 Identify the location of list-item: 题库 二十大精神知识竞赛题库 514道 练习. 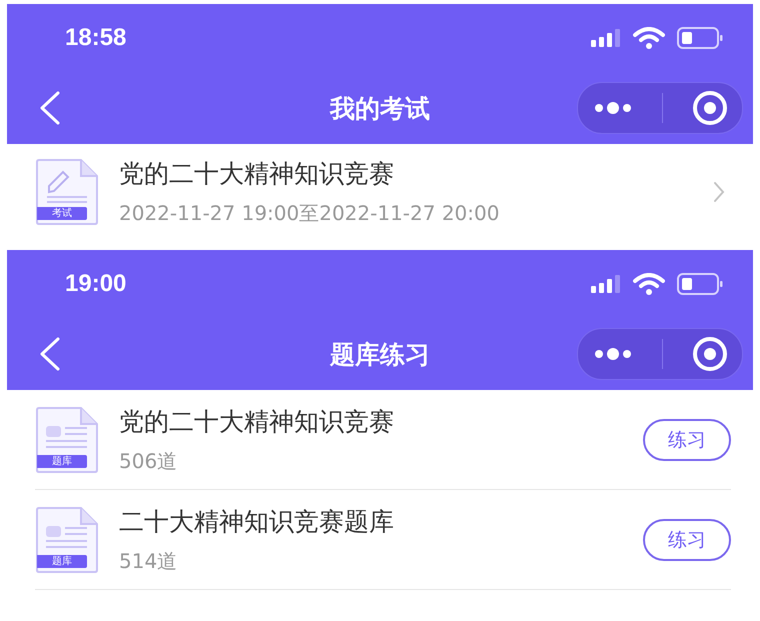
(383, 540).